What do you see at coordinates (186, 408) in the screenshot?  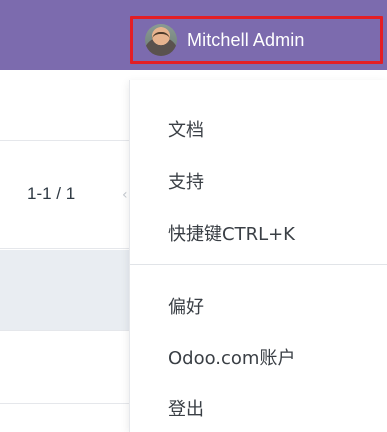 I see `menu-item-logout: 登出` at bounding box center [186, 408].